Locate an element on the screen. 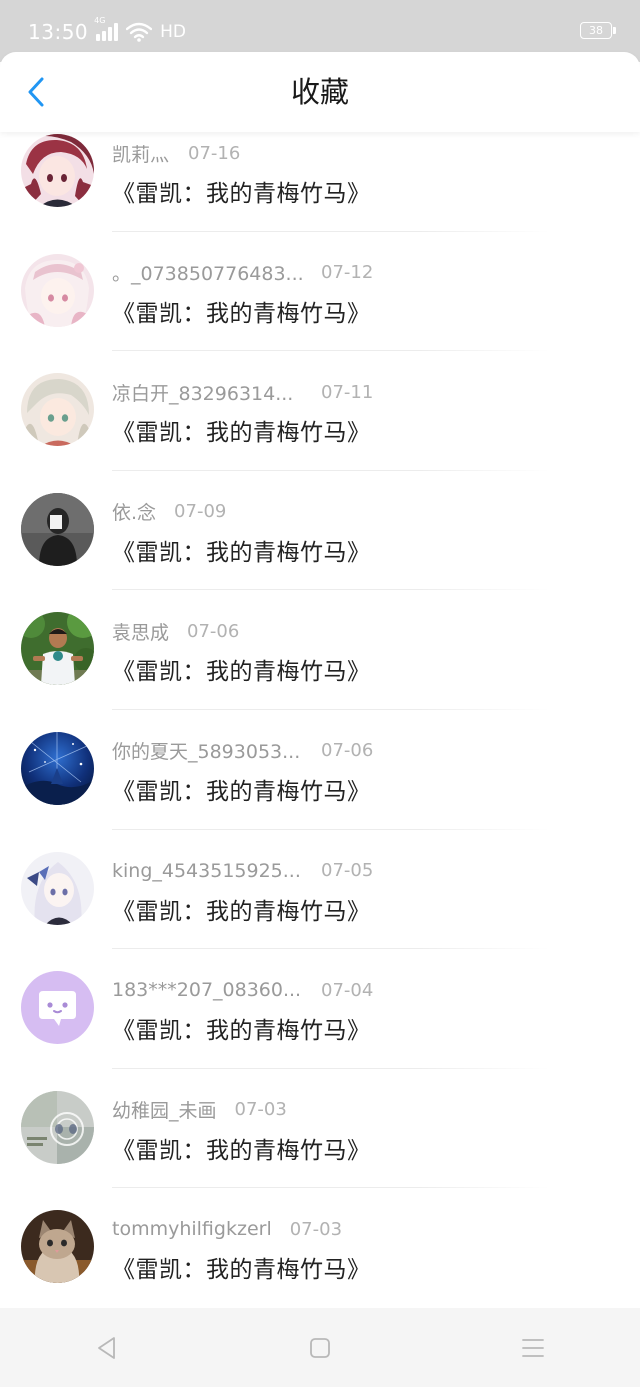 This screenshot has height=1387, width=640. meta-row: 幼稚园_未画 07-03 is located at coordinates (199, 1110).